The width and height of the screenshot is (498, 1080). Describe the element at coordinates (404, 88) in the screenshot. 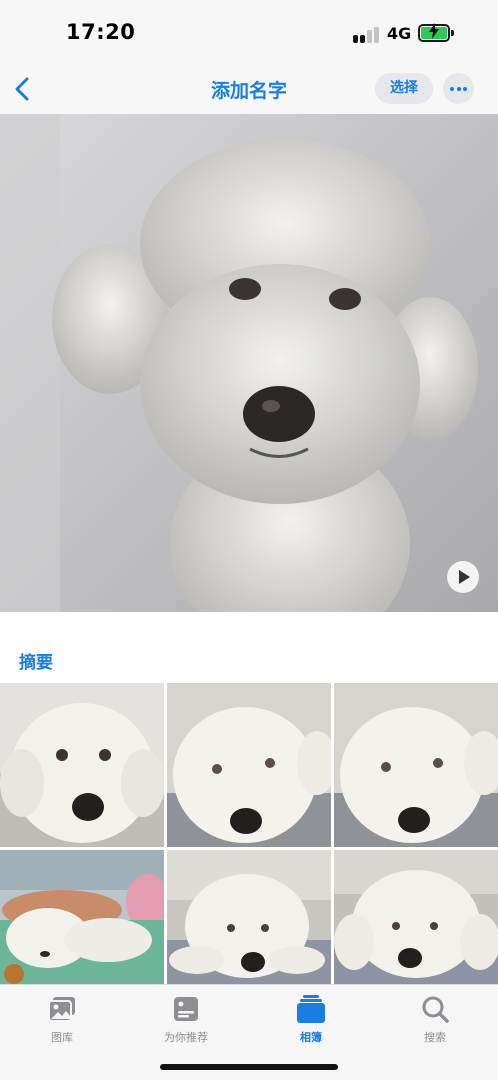

I see `select-button: 选择` at that location.